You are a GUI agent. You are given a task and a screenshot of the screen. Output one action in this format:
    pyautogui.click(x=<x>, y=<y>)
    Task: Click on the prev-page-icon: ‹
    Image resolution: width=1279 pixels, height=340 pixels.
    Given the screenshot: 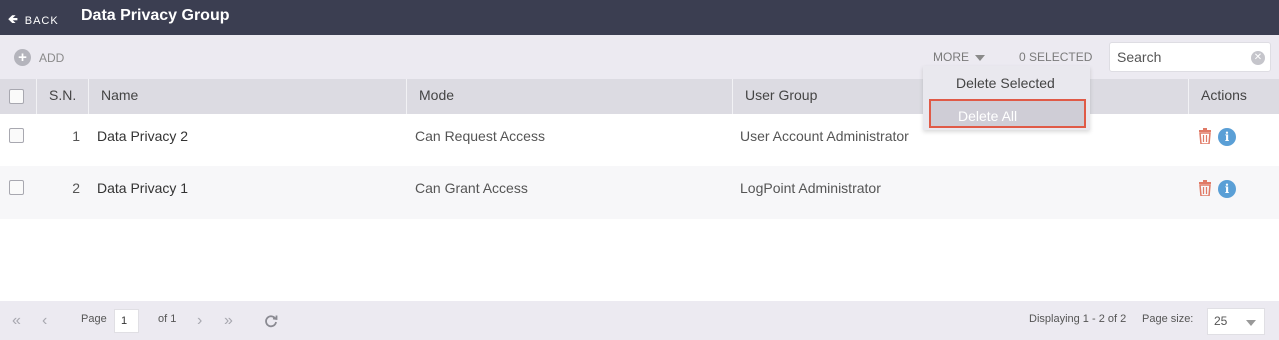 What is the action you would take?
    pyautogui.click(x=44, y=321)
    